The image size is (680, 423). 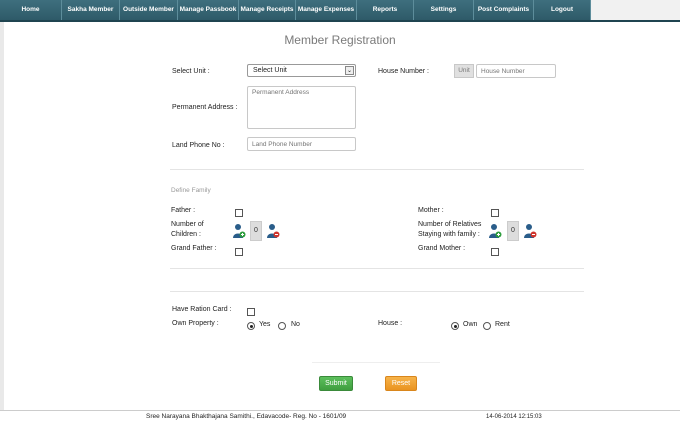 I want to click on own-property-label: Own Property :, so click(x=195, y=323).